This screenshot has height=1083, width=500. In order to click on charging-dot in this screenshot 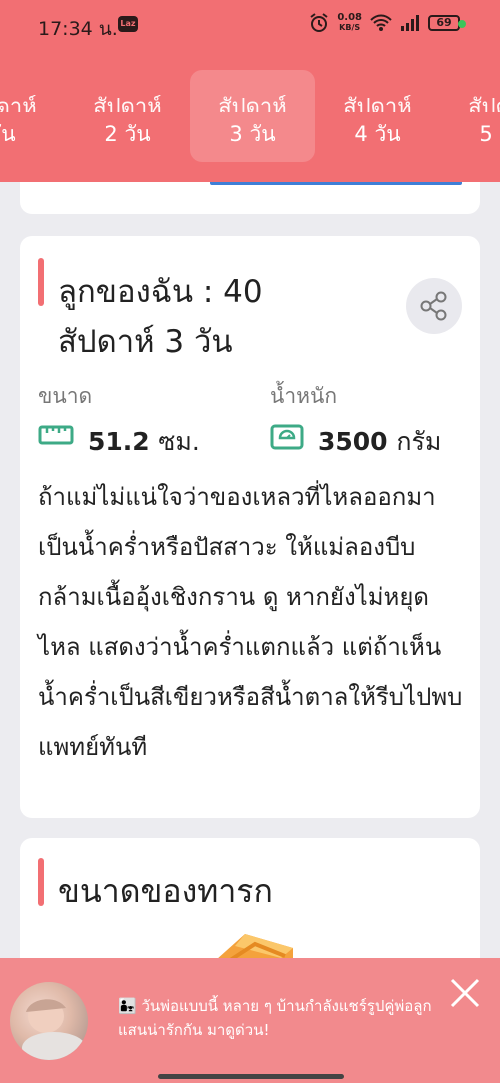, I will do `click(462, 24)`.